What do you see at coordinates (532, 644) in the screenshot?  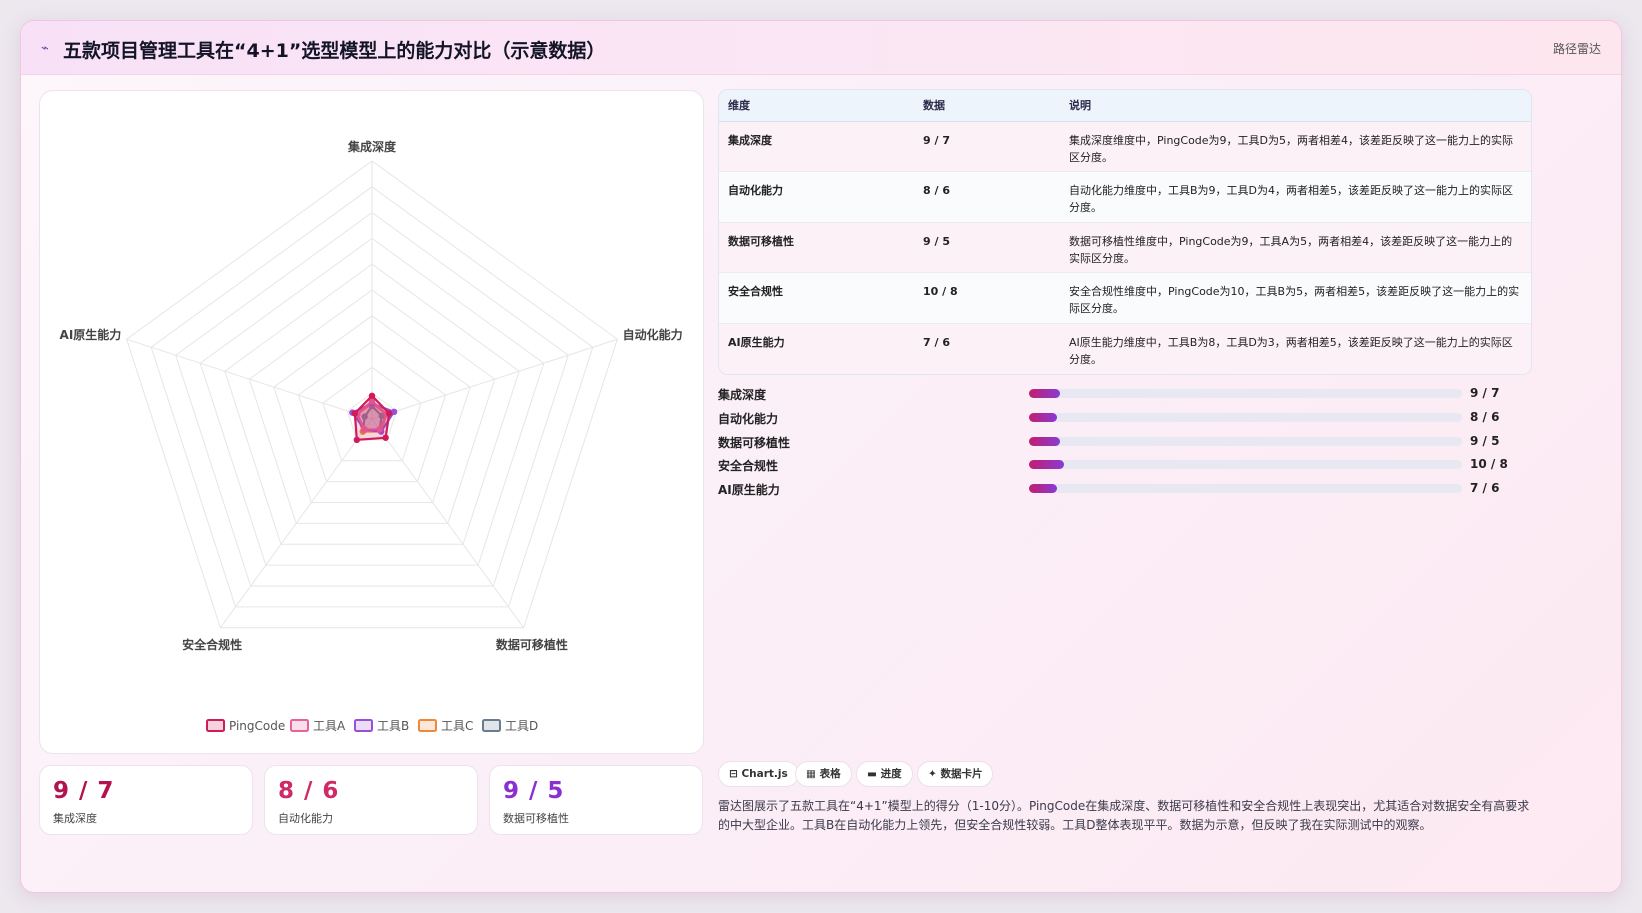 I see `axis-label: 数据可移植性` at bounding box center [532, 644].